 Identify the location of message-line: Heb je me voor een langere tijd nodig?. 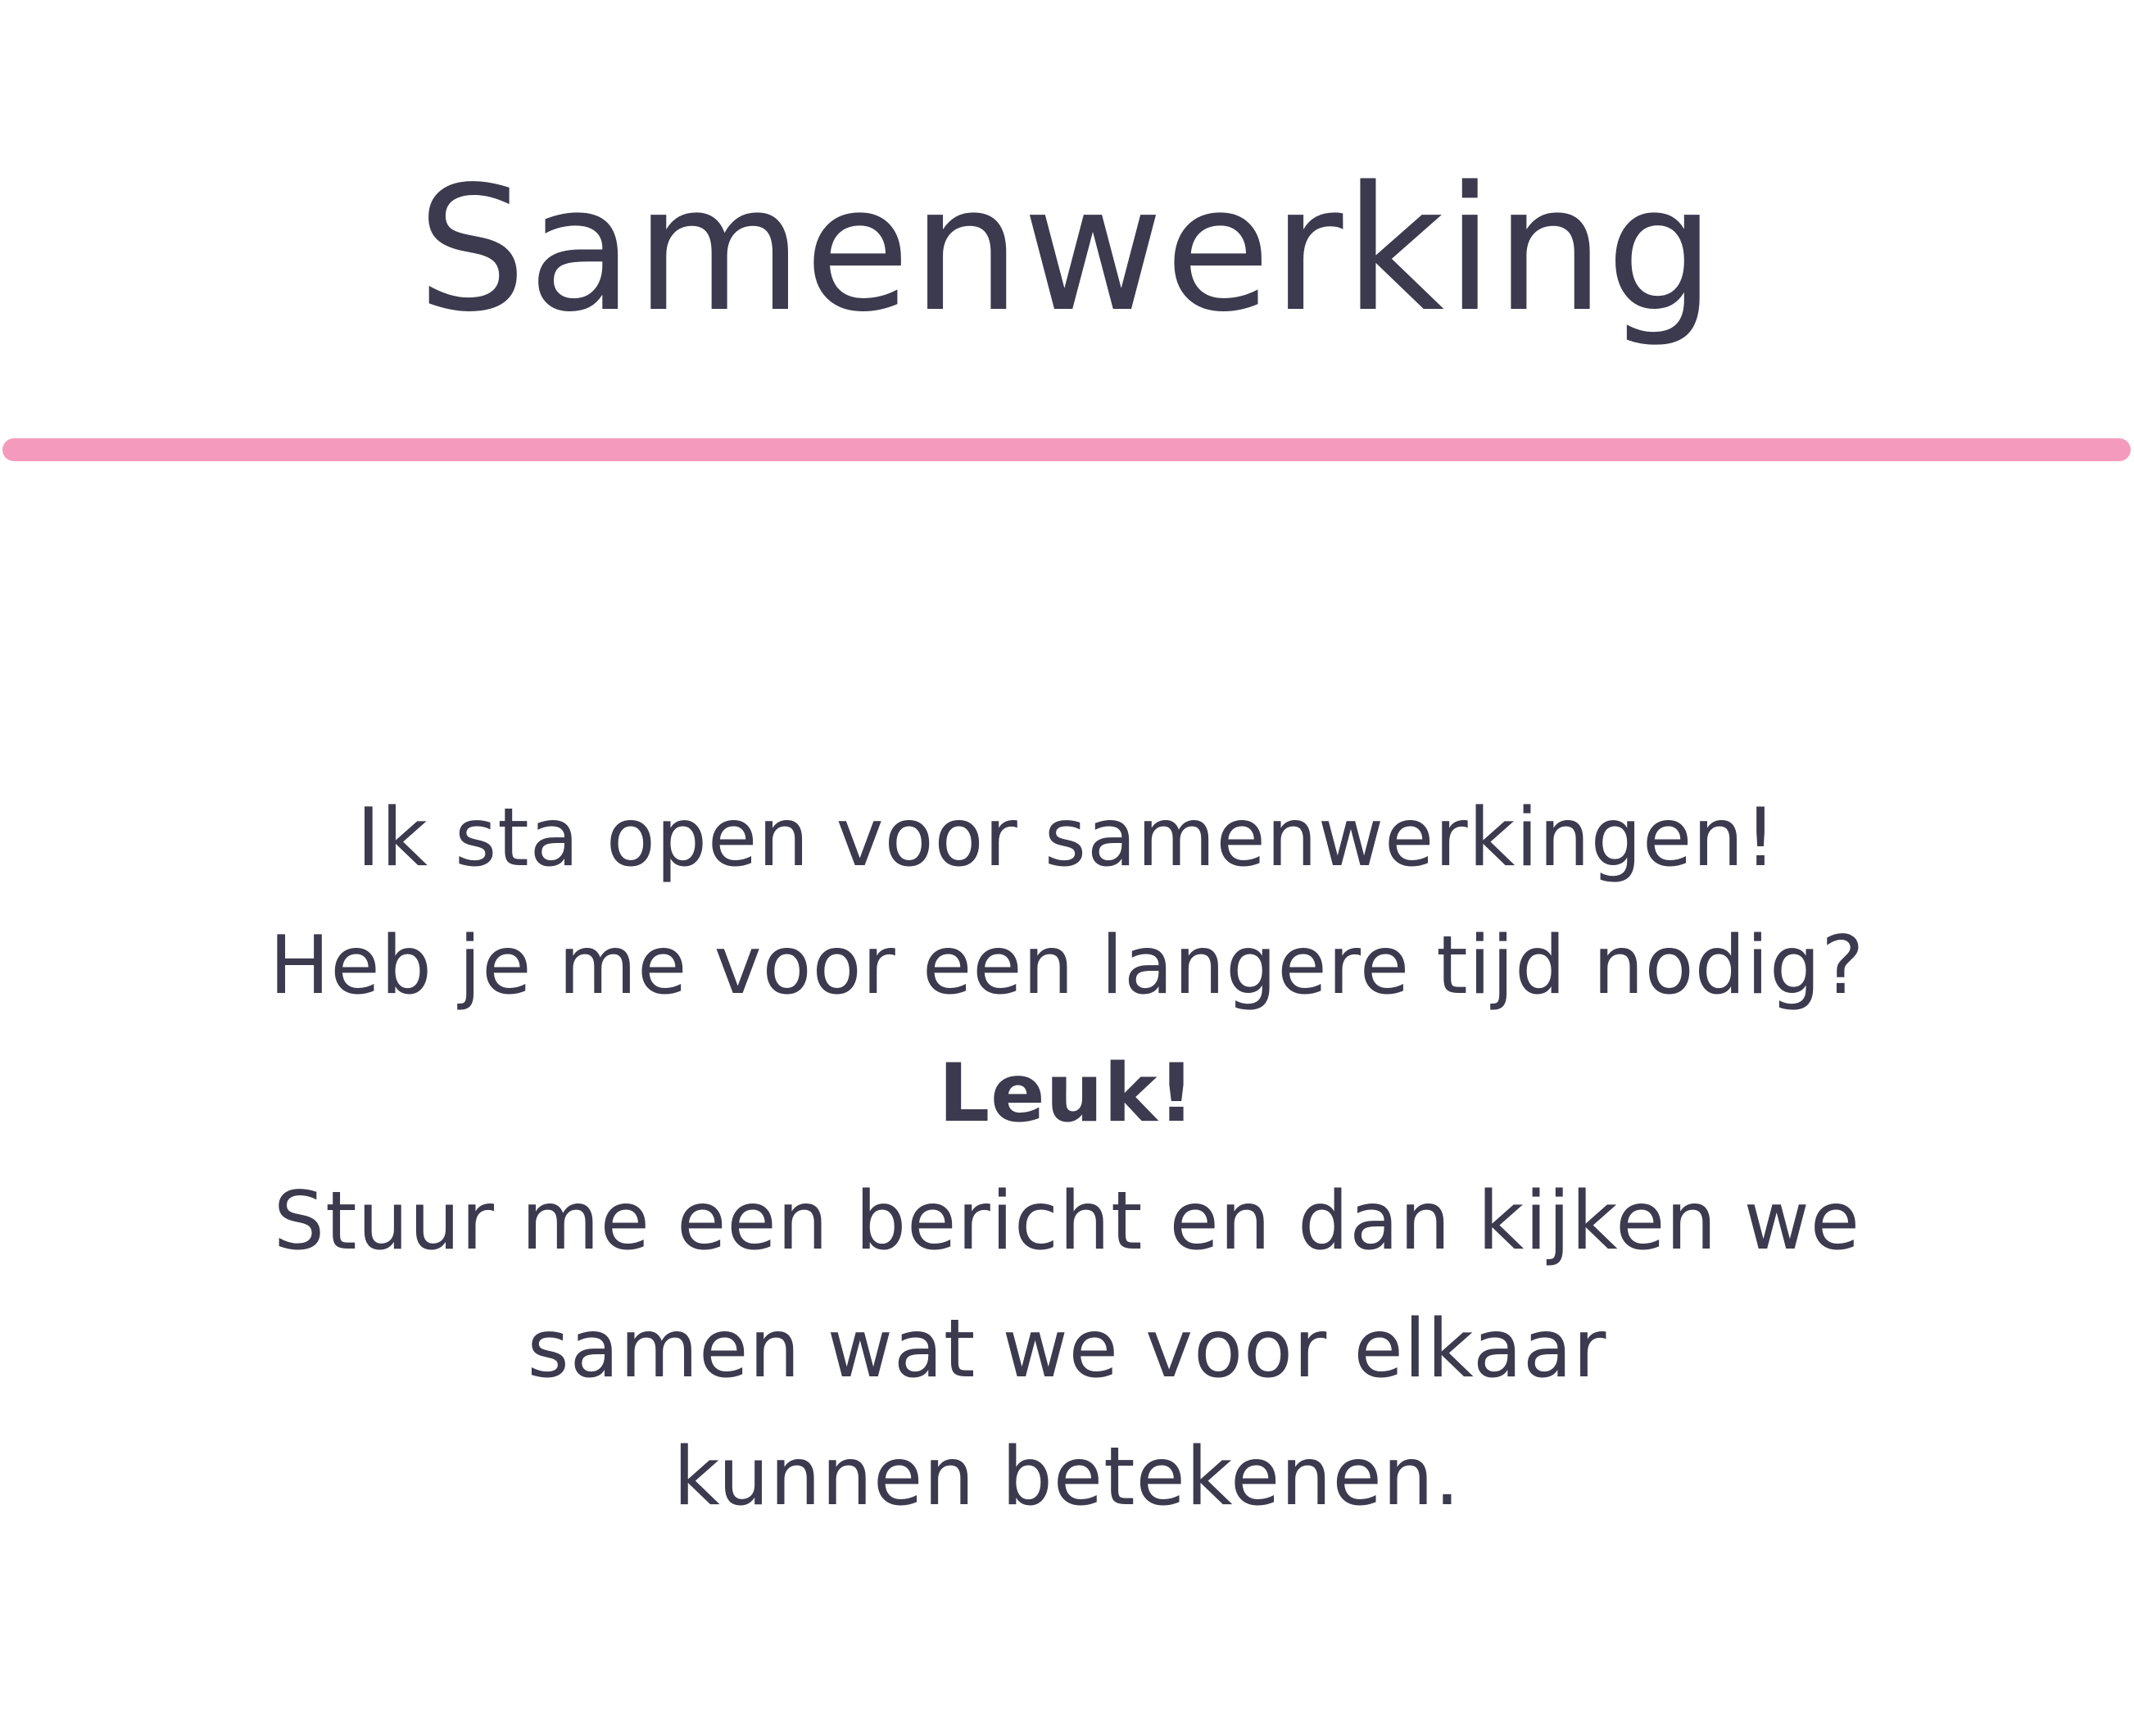
(1067, 966).